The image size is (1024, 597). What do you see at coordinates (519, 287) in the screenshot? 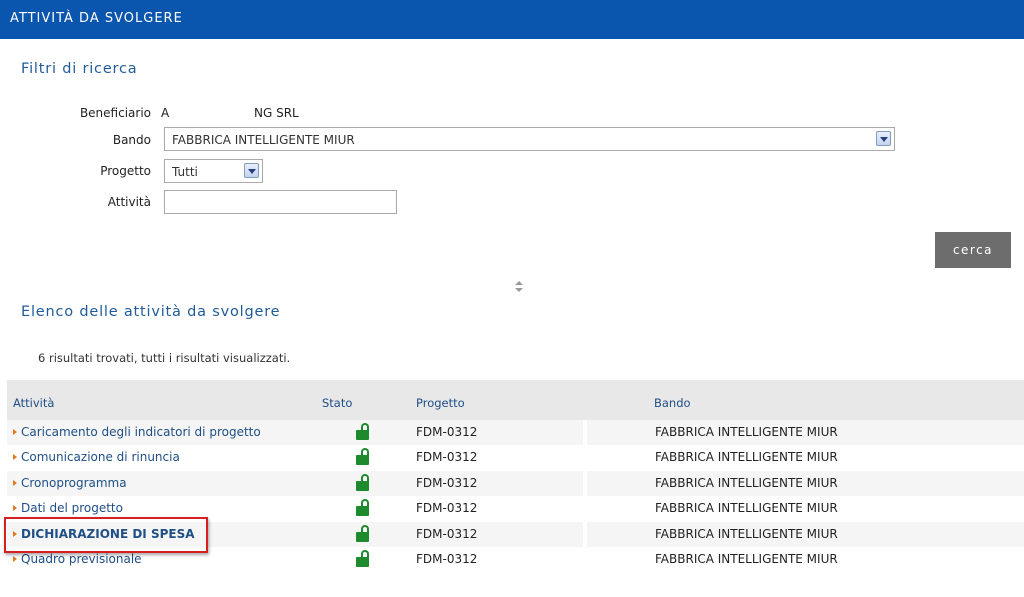
I see `panel-resize-handle` at bounding box center [519, 287].